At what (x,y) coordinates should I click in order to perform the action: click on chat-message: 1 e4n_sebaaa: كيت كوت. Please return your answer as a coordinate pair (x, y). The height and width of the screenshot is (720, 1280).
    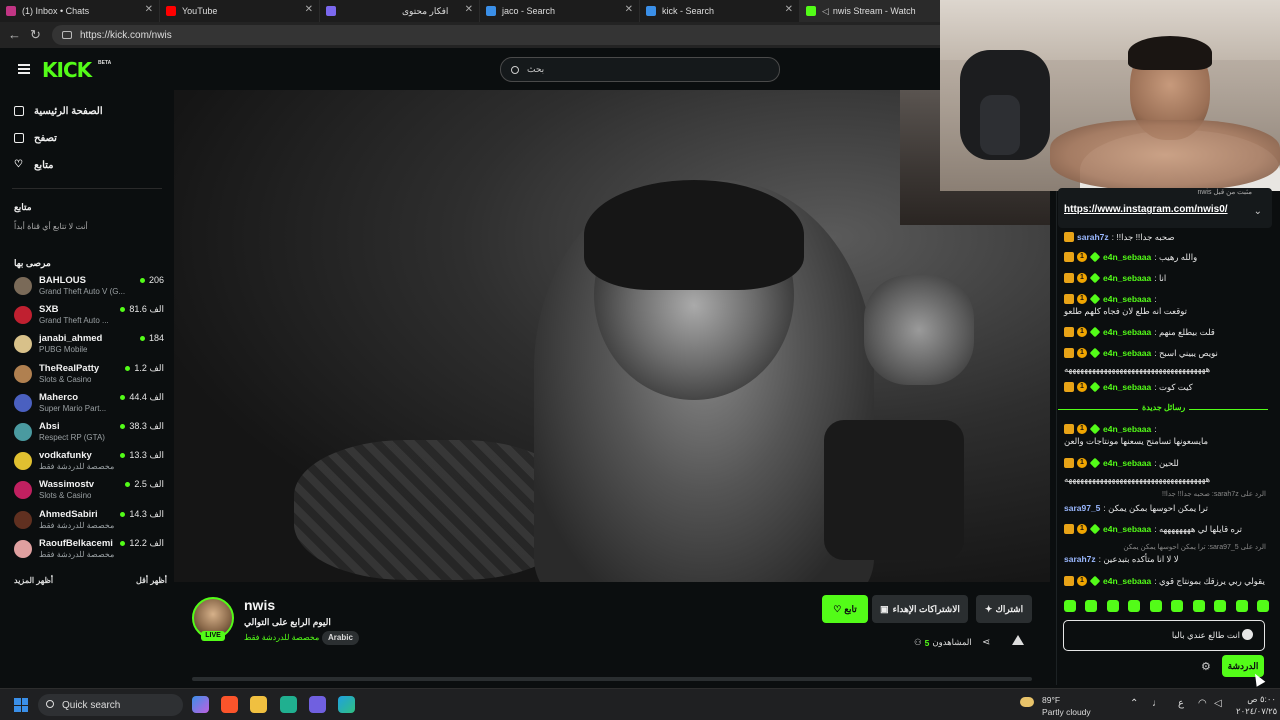
    Looking at the image, I should click on (1166, 387).